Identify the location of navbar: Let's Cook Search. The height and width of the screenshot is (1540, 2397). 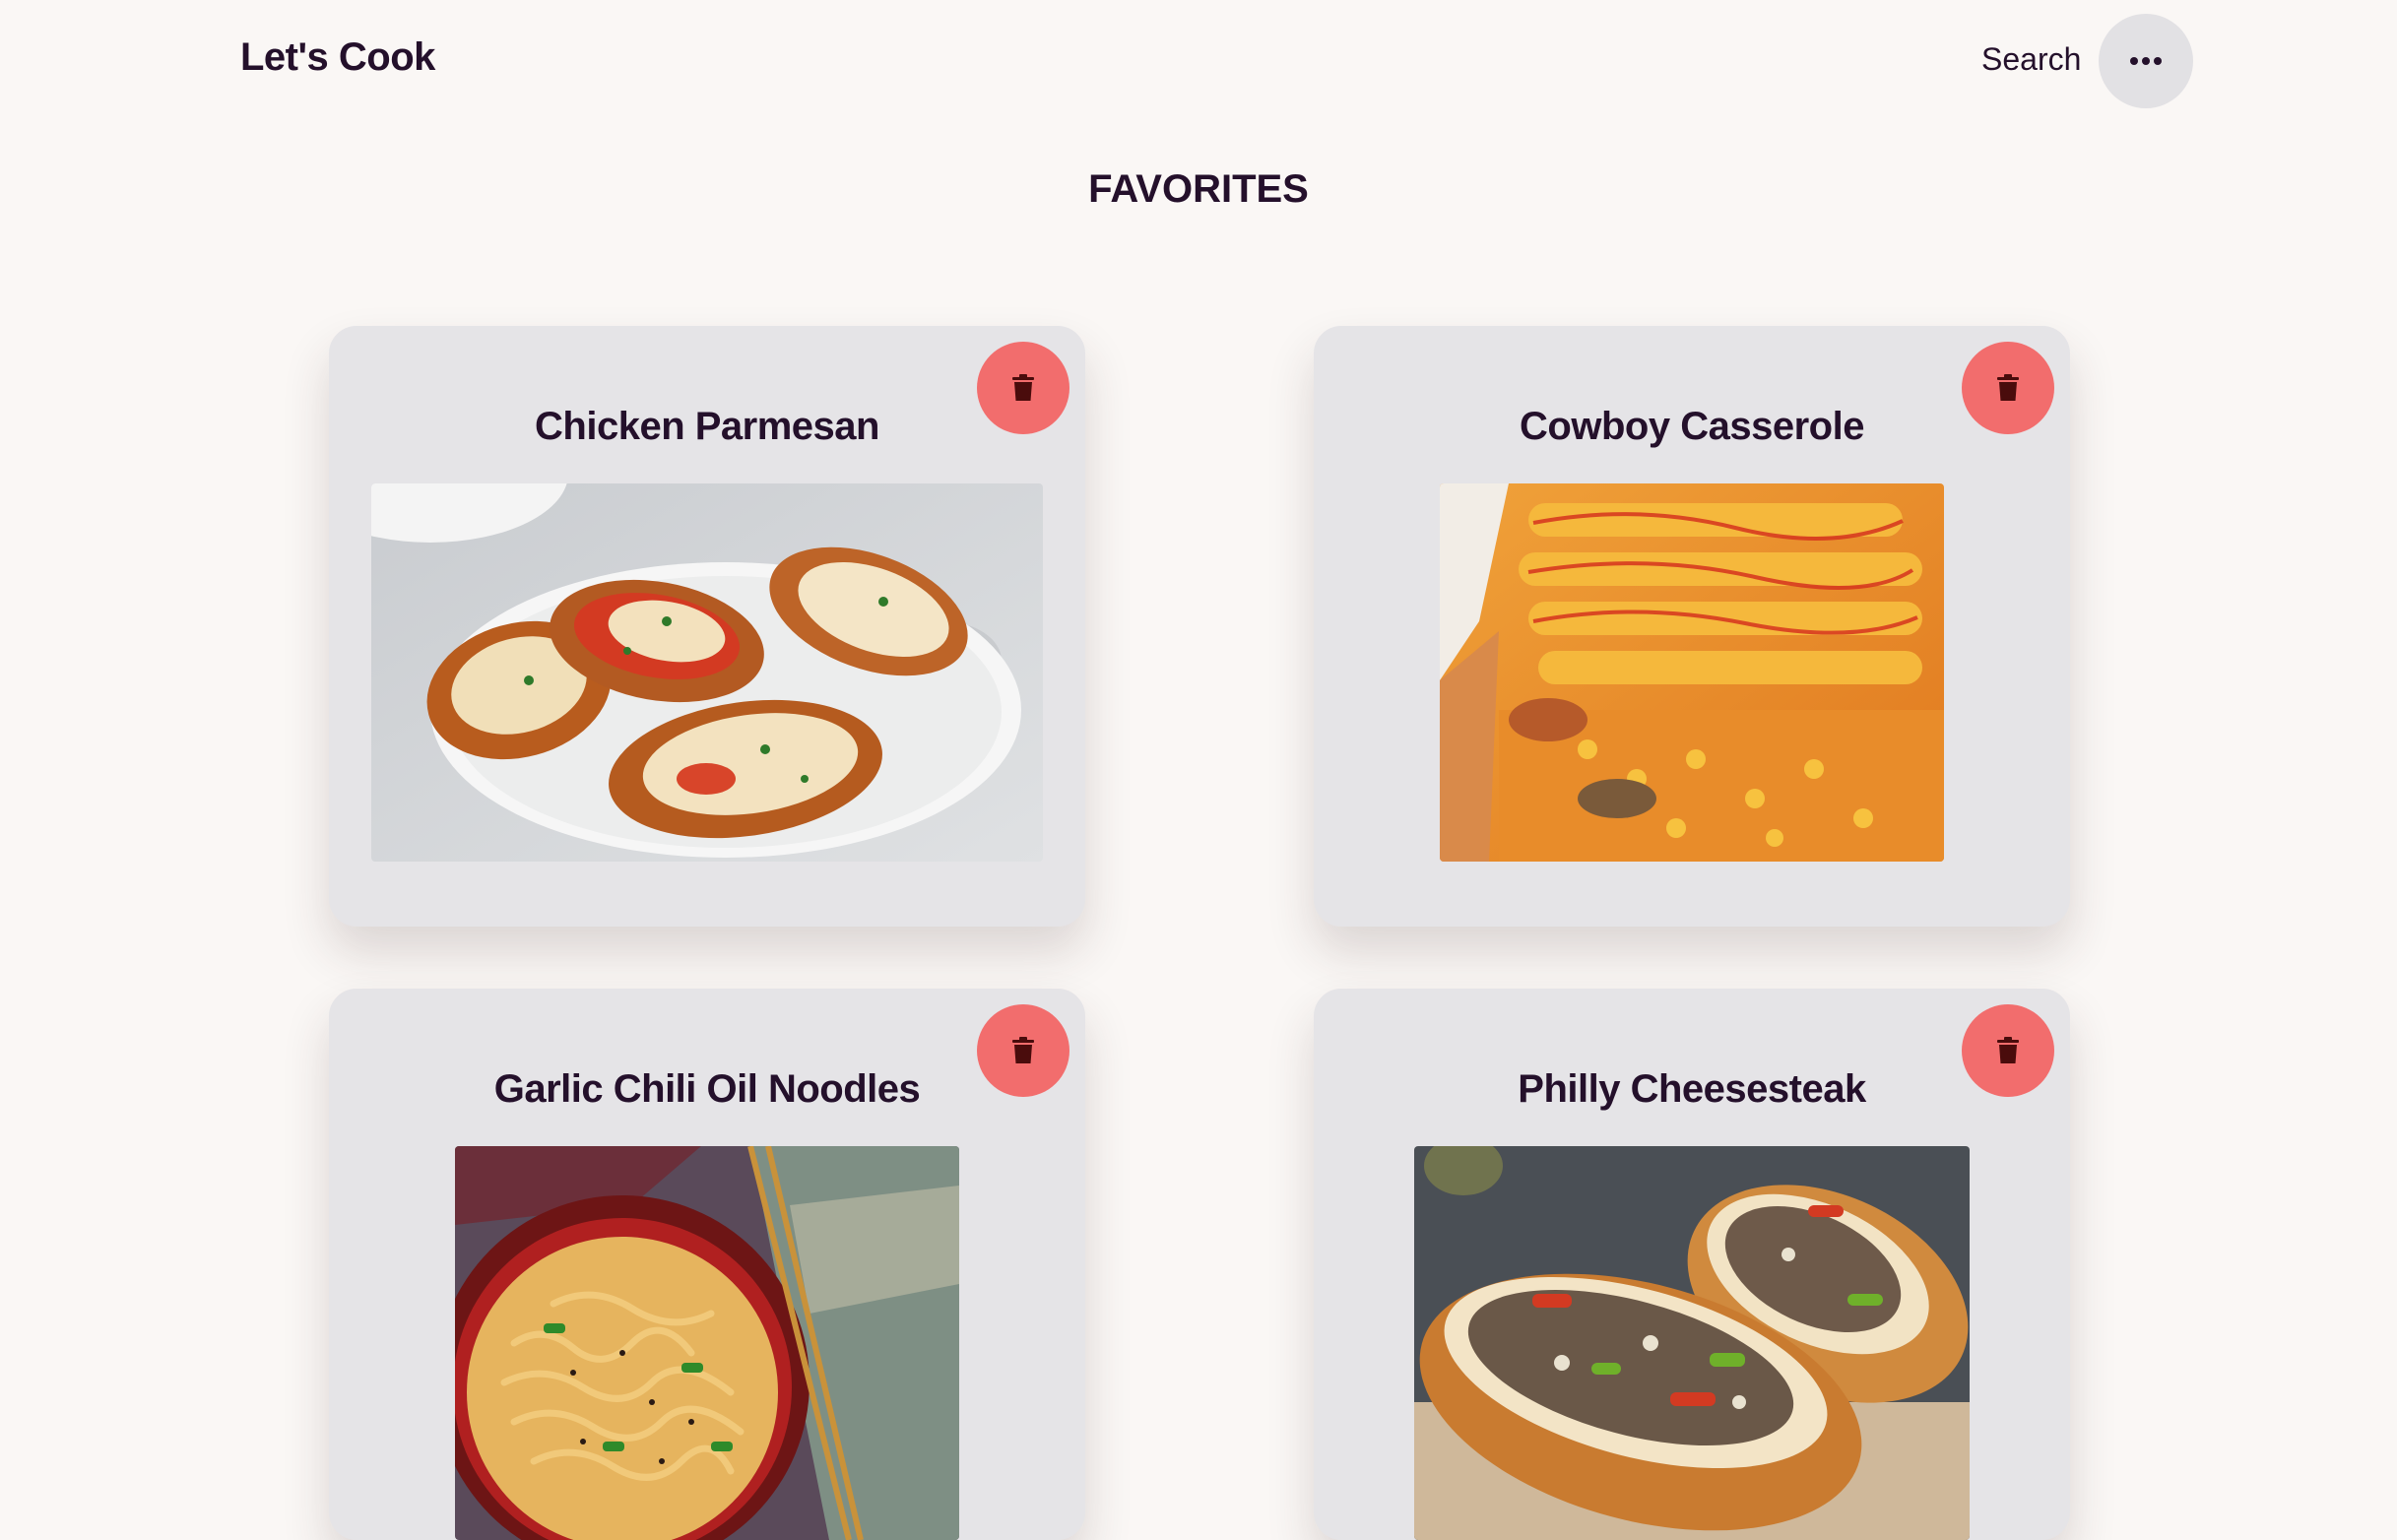
(1198, 61).